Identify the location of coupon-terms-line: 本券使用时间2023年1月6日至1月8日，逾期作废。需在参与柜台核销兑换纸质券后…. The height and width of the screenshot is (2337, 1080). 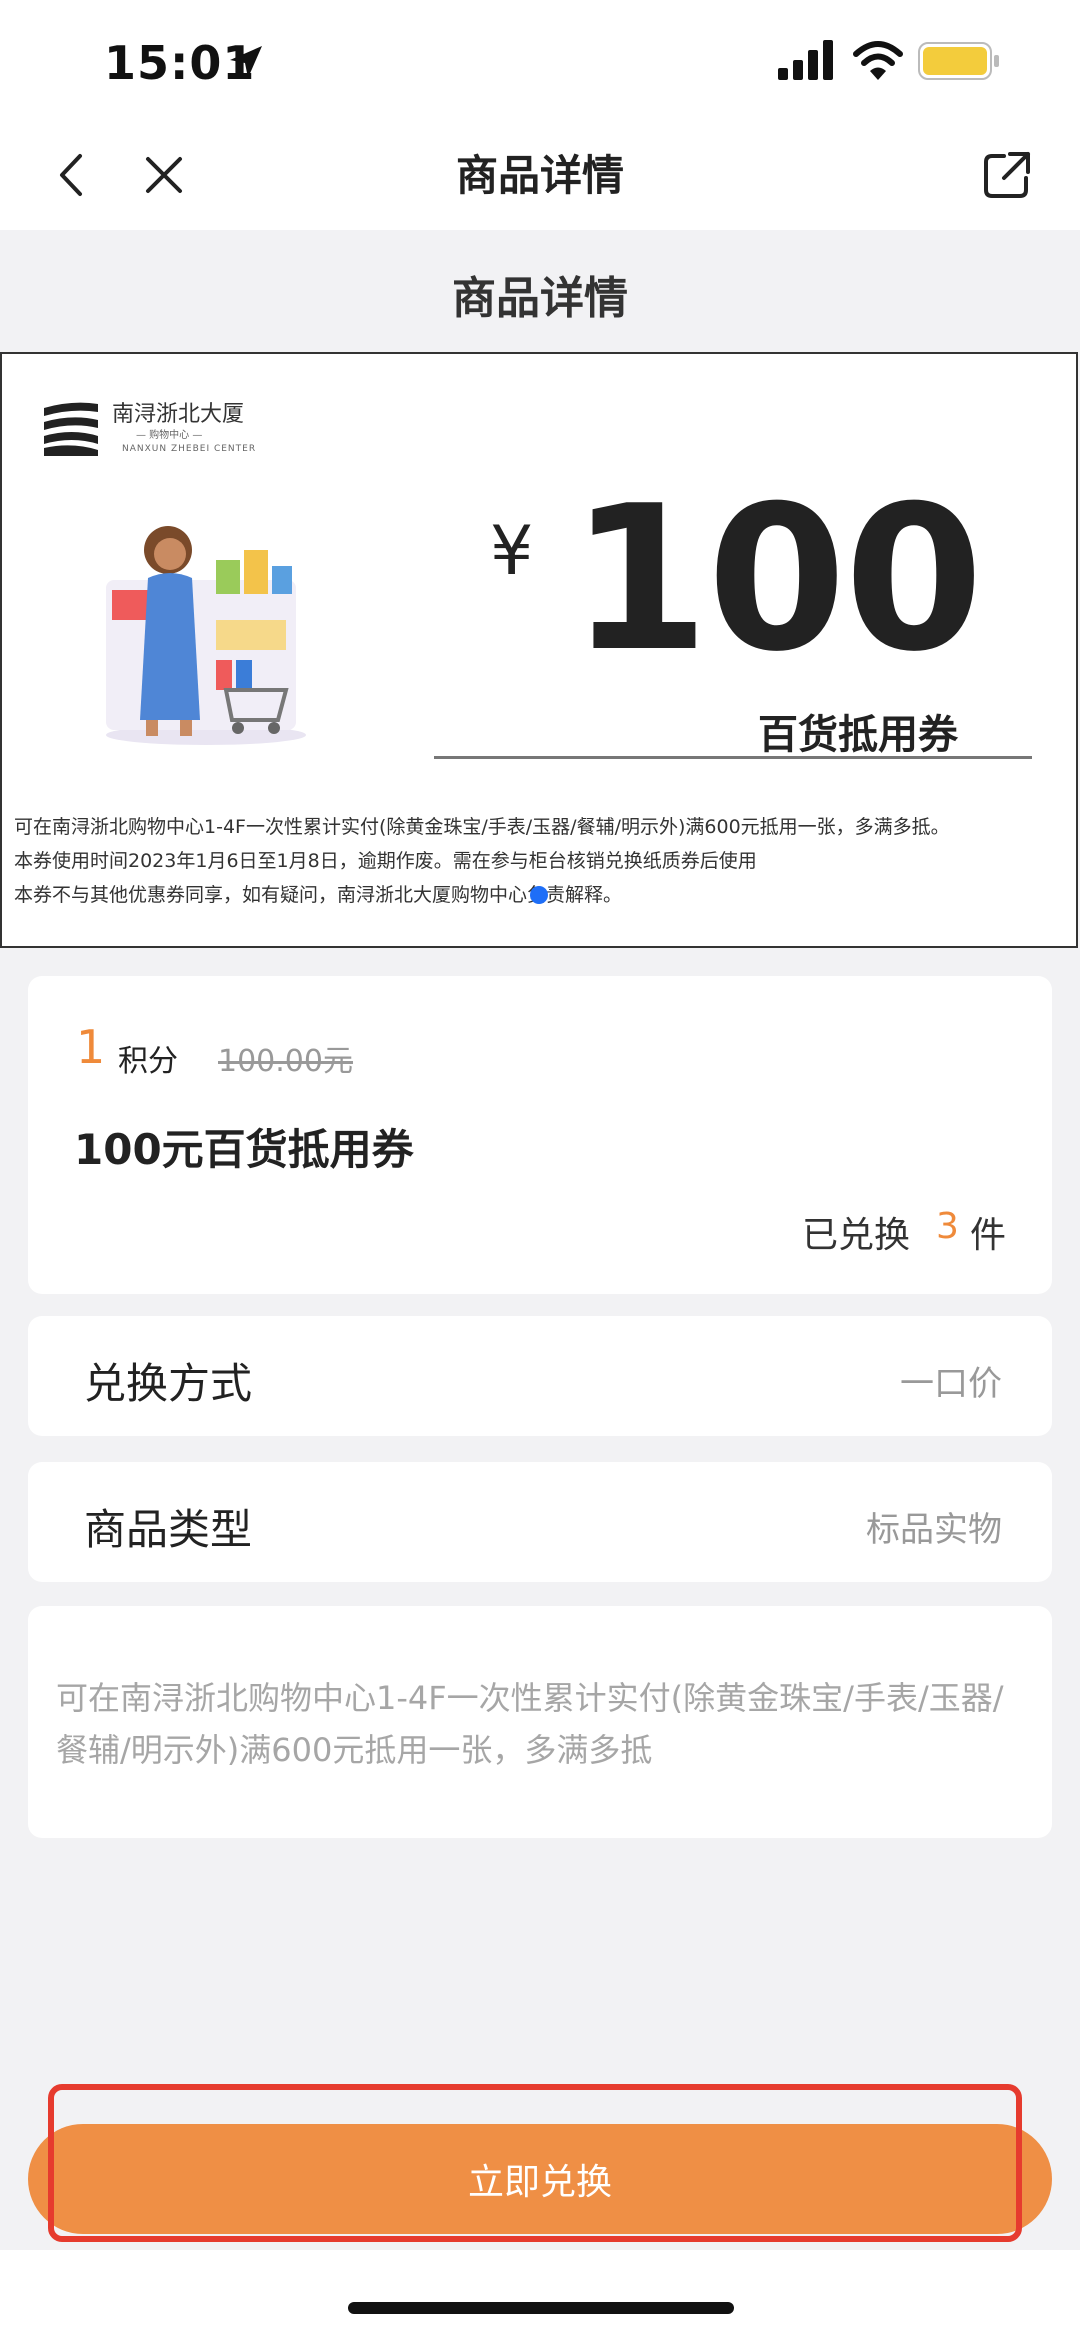
(385, 861).